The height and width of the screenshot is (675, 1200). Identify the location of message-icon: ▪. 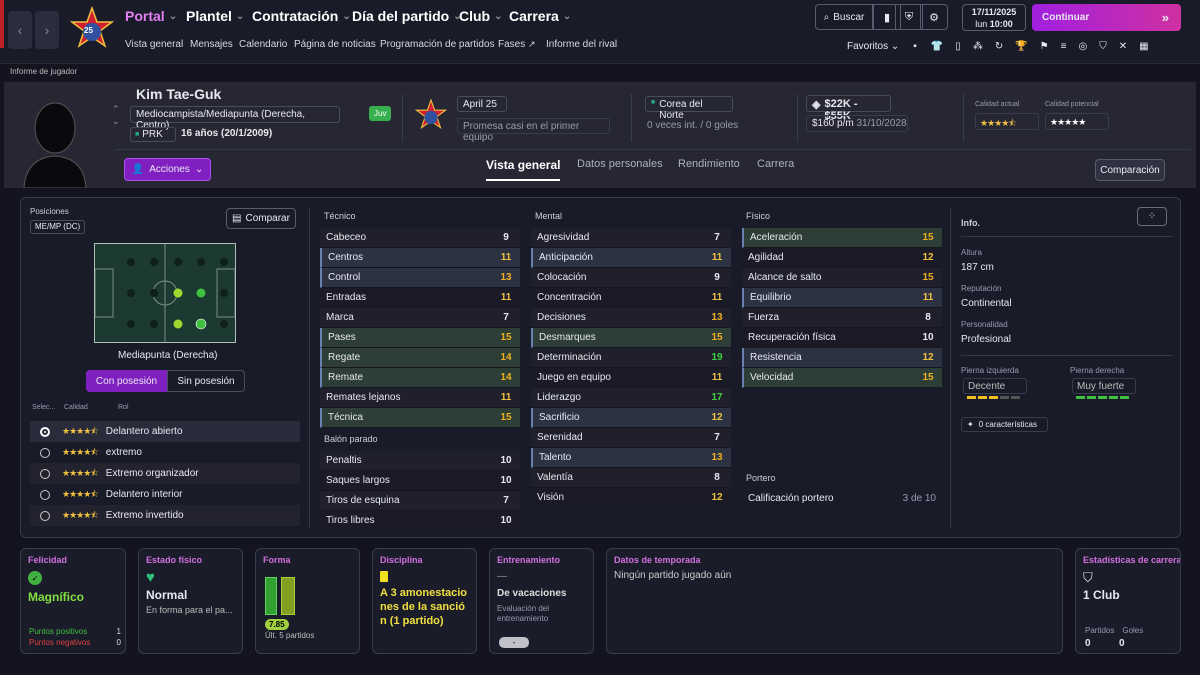
(915, 46).